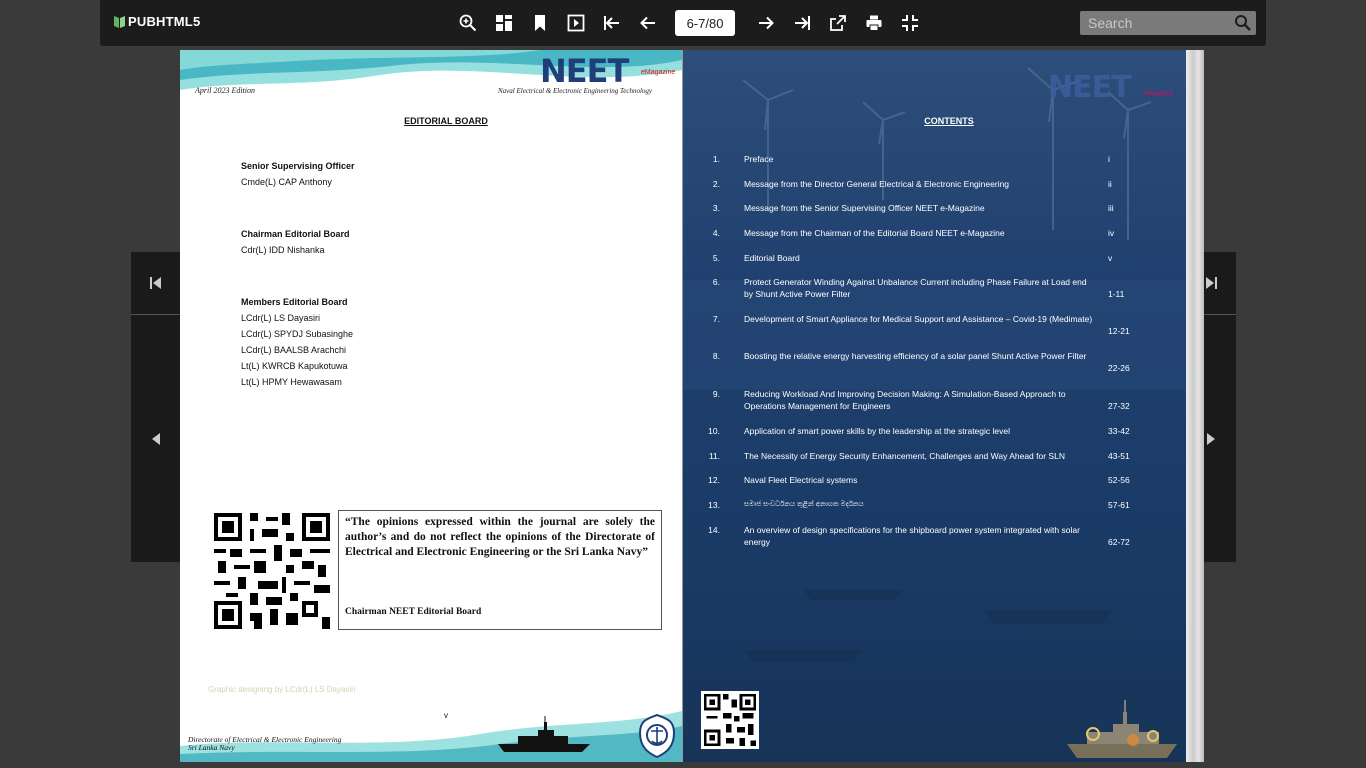 This screenshot has height=768, width=1366. I want to click on share-icon, so click(838, 23).